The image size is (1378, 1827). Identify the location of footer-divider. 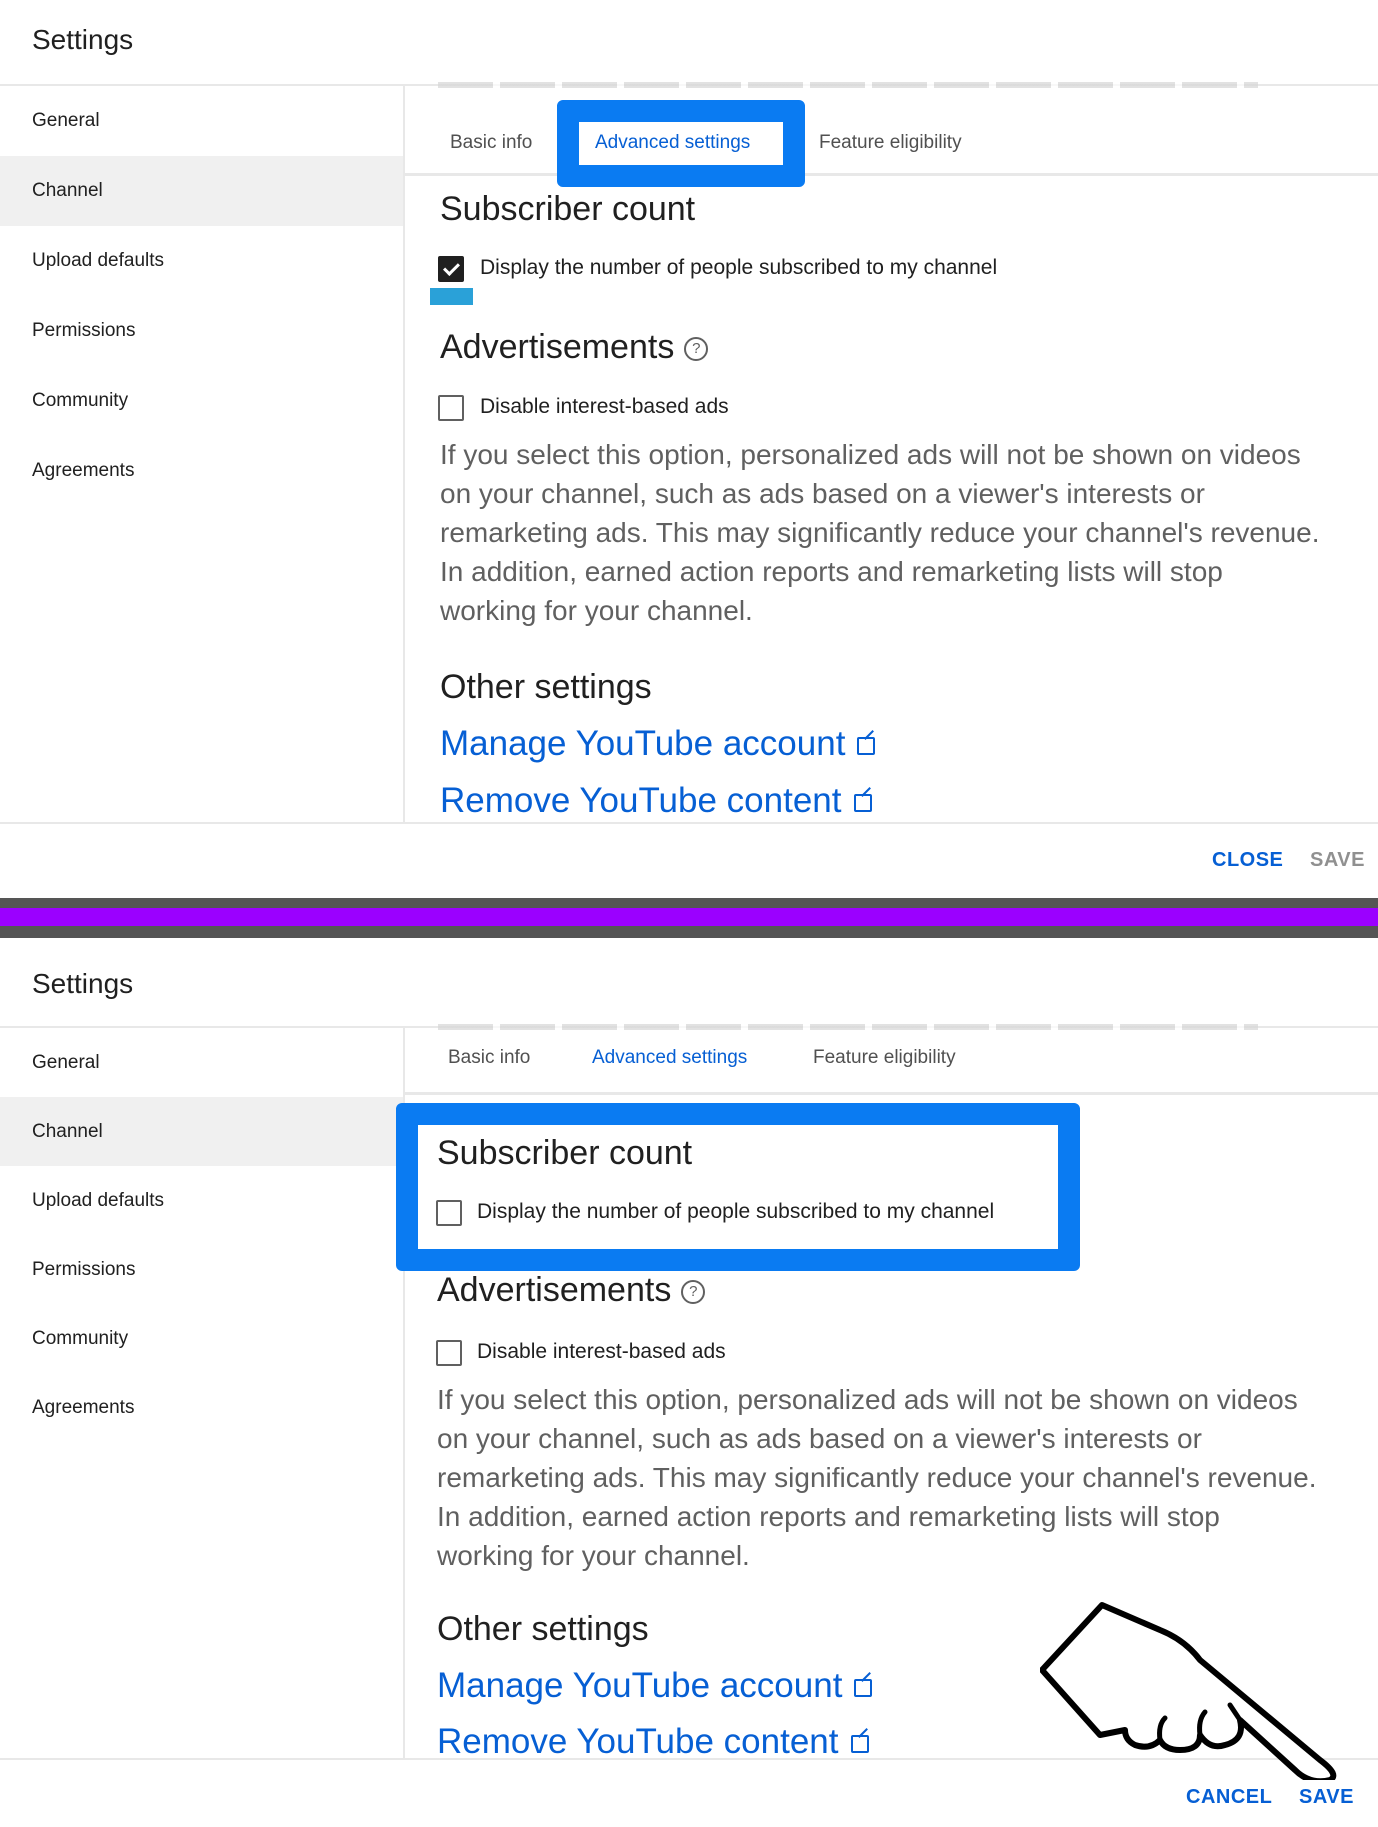
(689, 823).